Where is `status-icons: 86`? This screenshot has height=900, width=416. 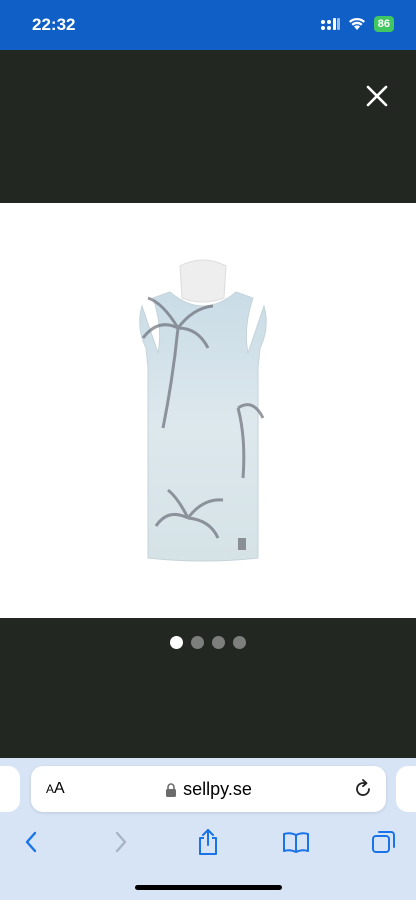 status-icons: 86 is located at coordinates (357, 24).